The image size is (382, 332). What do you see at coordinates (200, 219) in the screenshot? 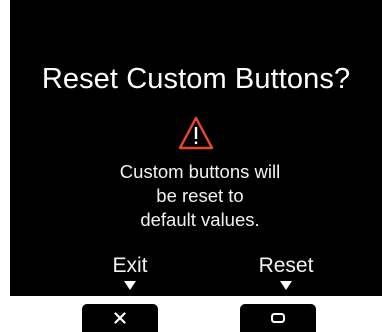
I see `message-line: default values.` at bounding box center [200, 219].